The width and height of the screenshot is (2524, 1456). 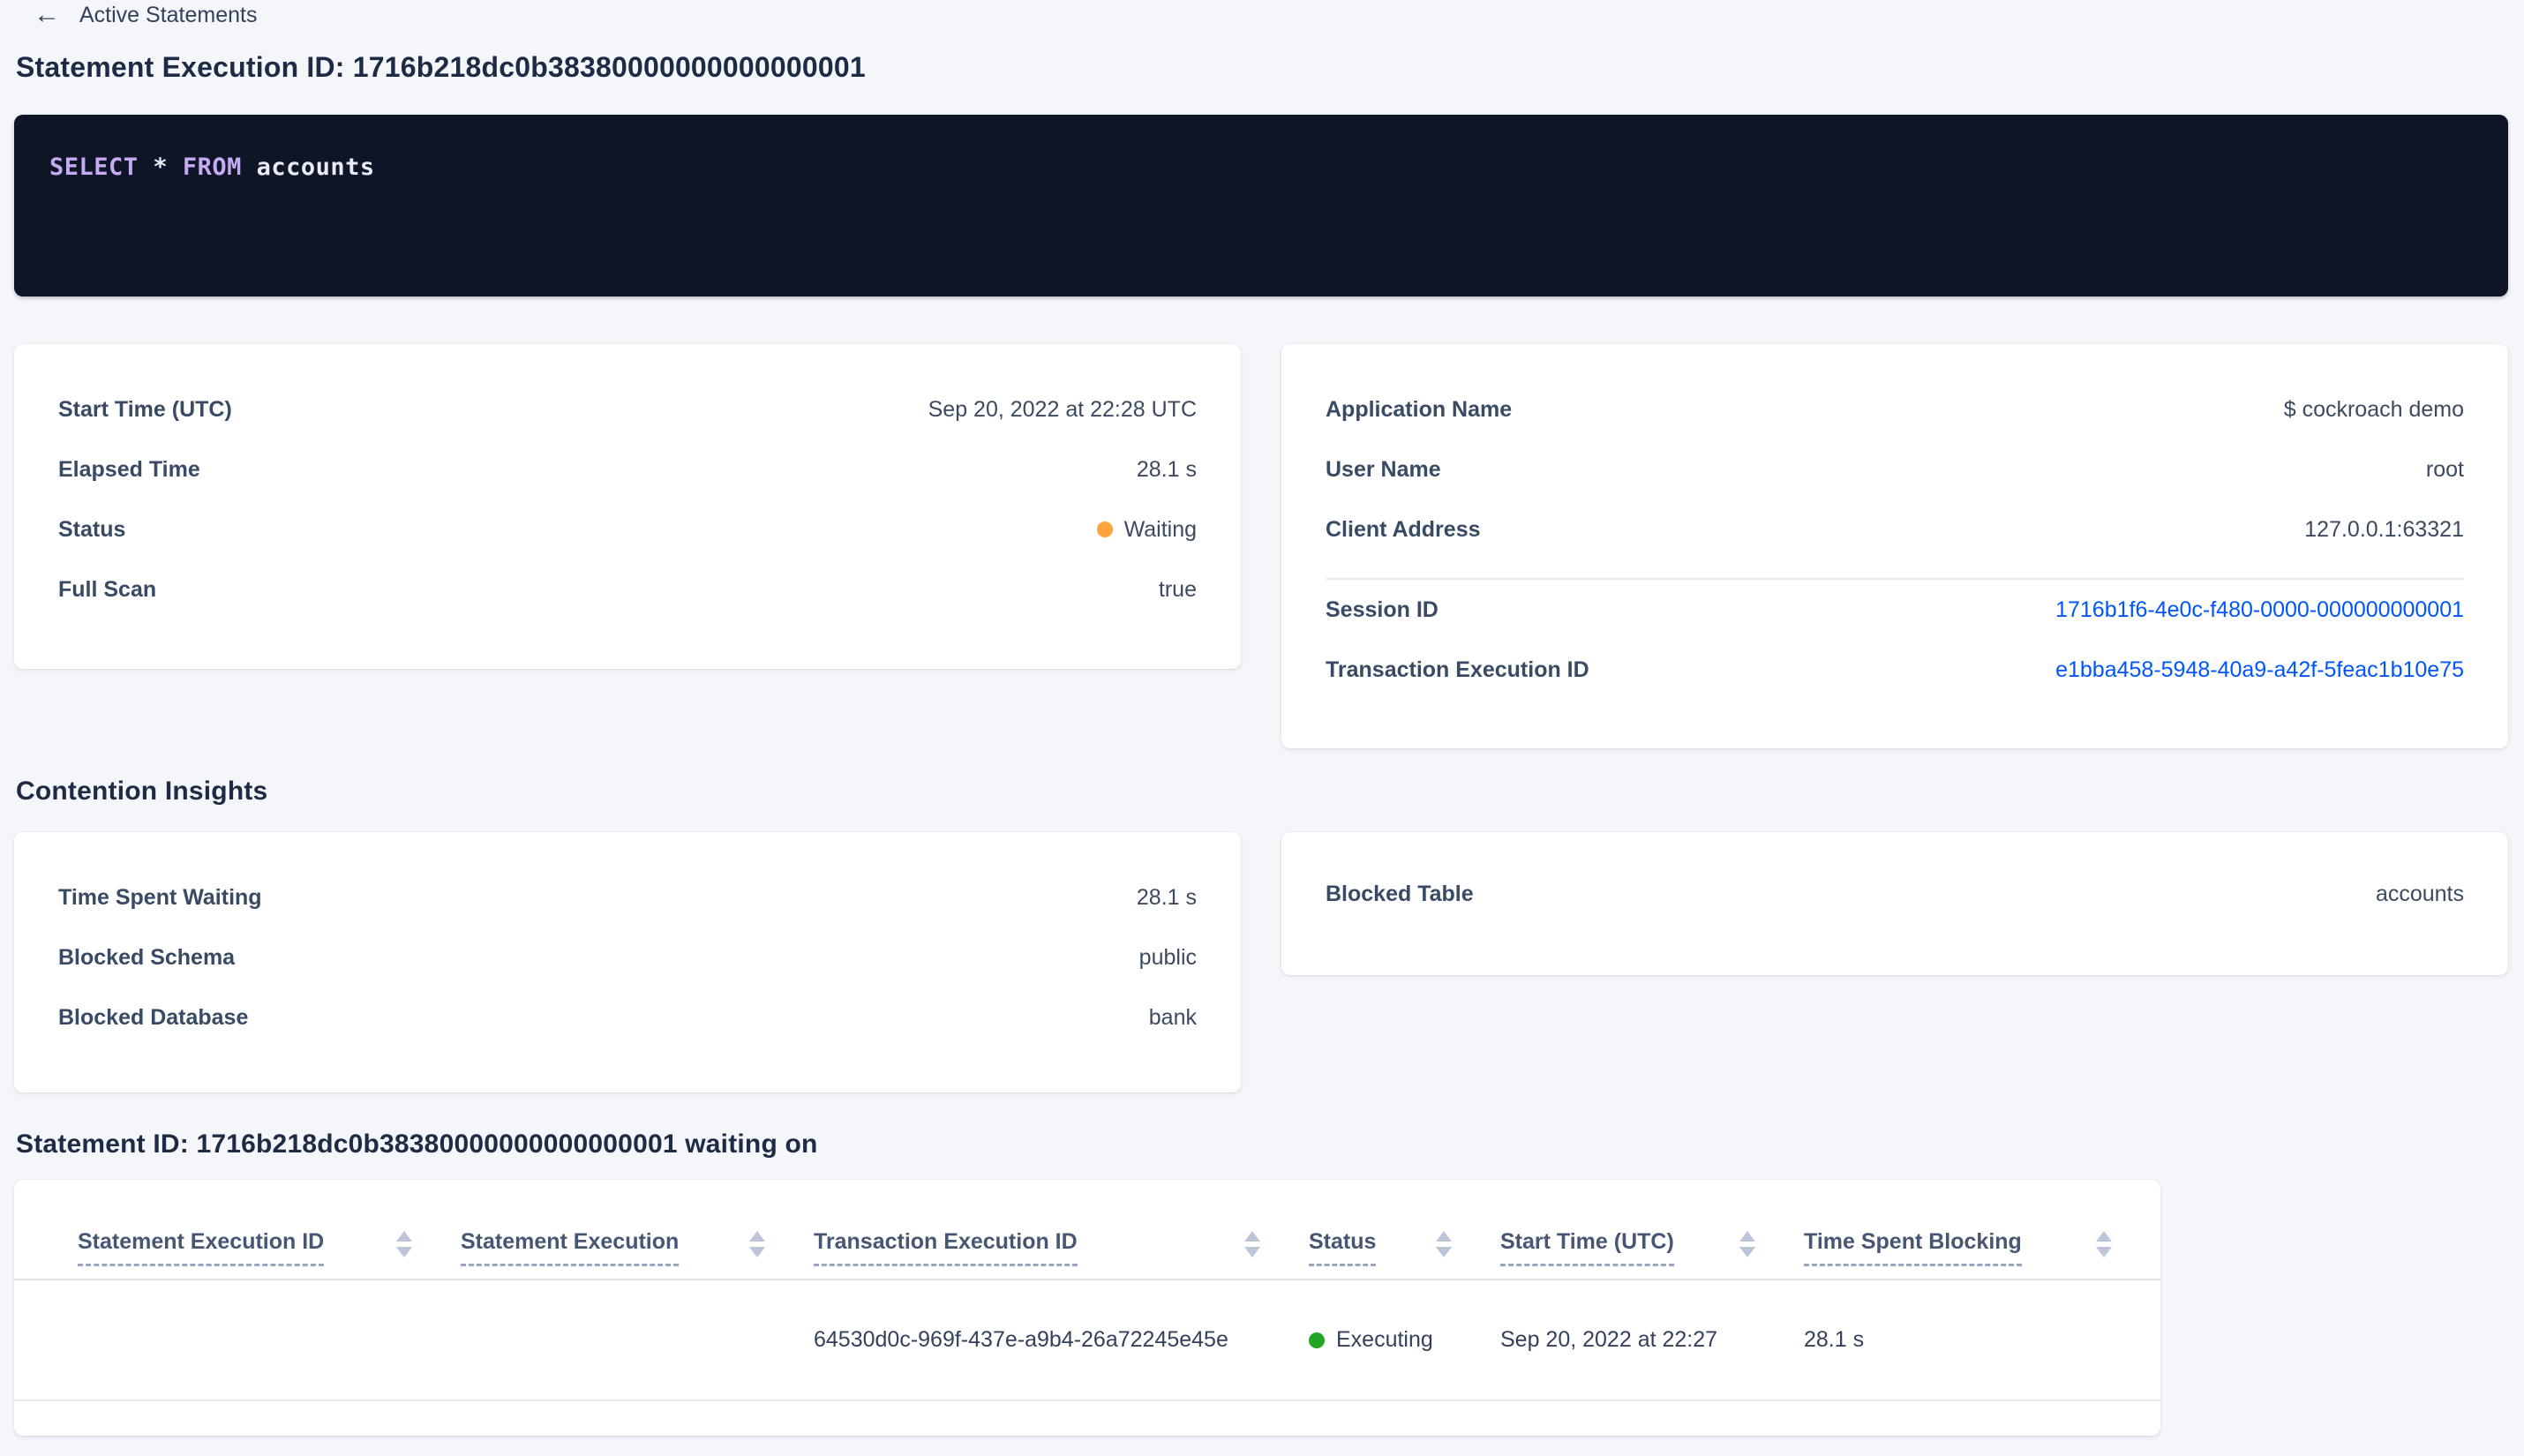 I want to click on cell-time-spent-blocking: 28.1 s, so click(x=1834, y=1339).